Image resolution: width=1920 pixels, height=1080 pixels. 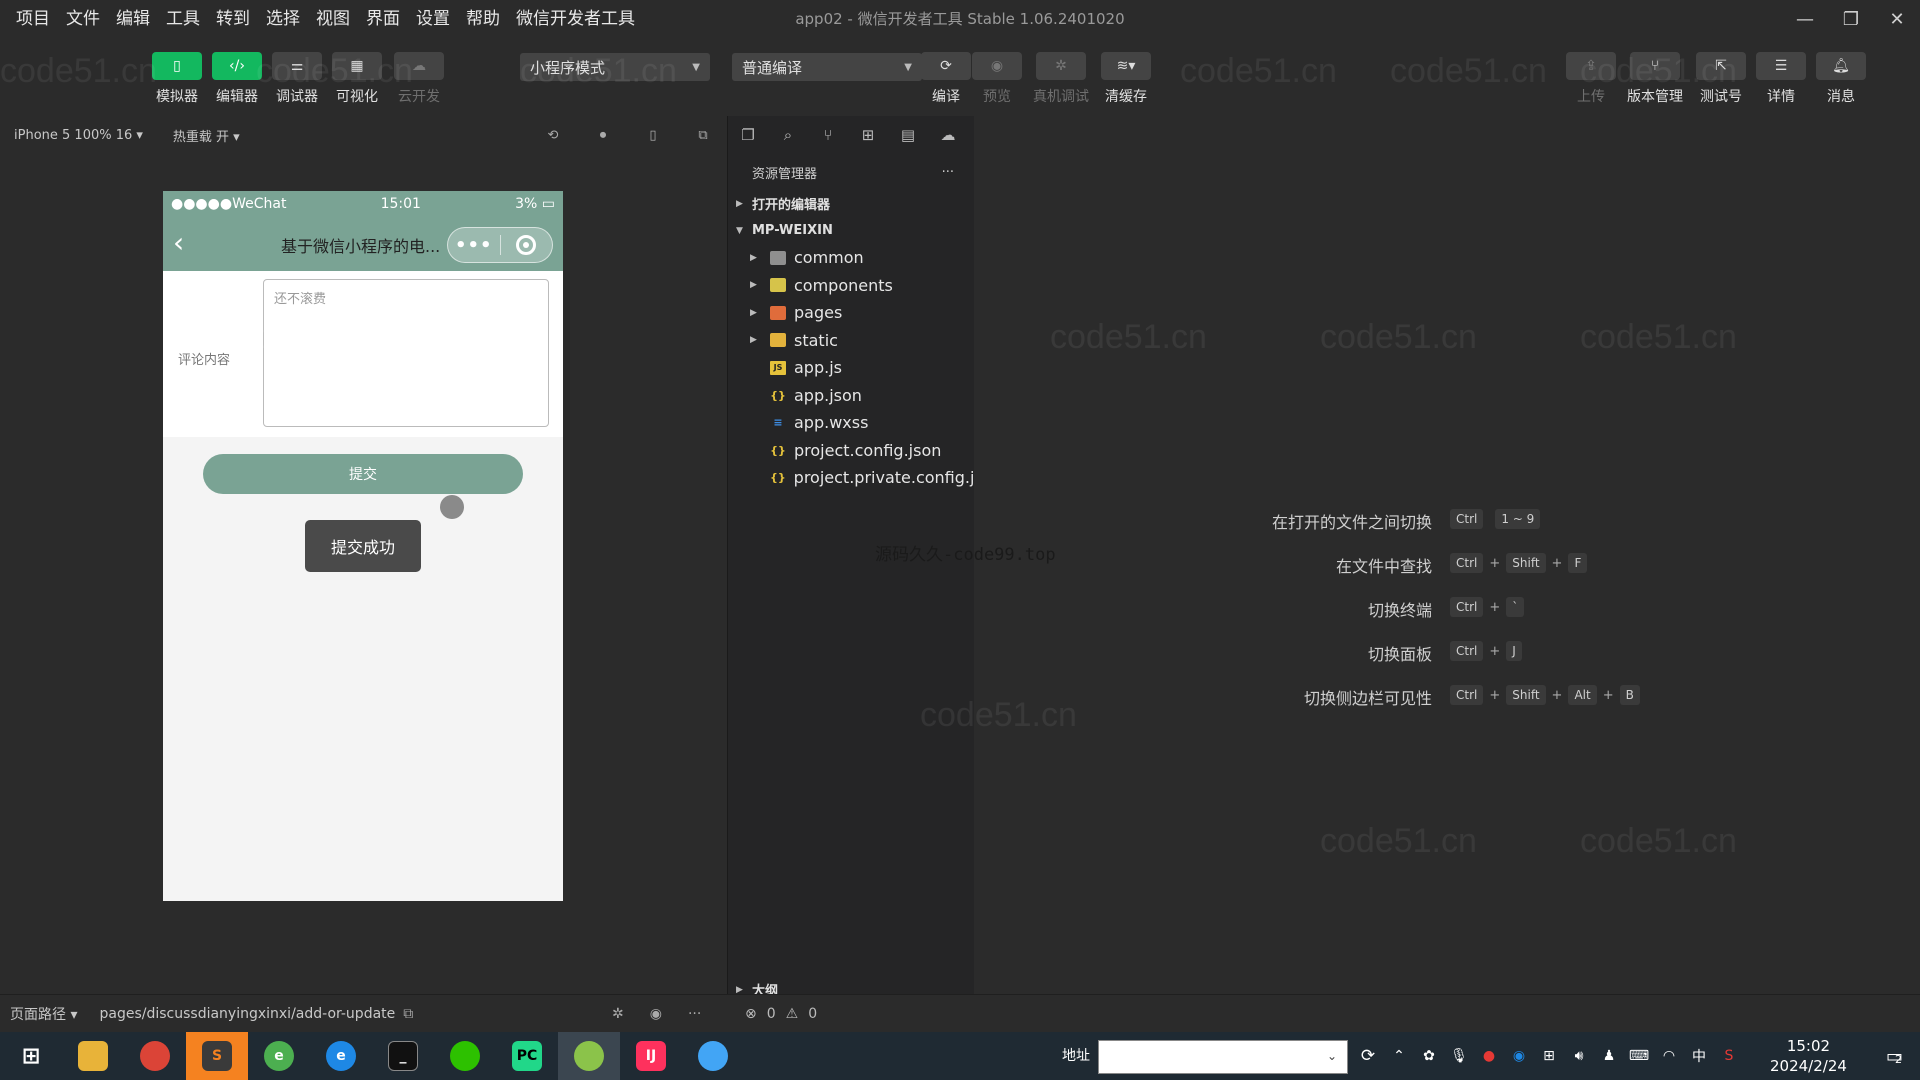 I want to click on more-icon: ···, so click(x=694, y=1014).